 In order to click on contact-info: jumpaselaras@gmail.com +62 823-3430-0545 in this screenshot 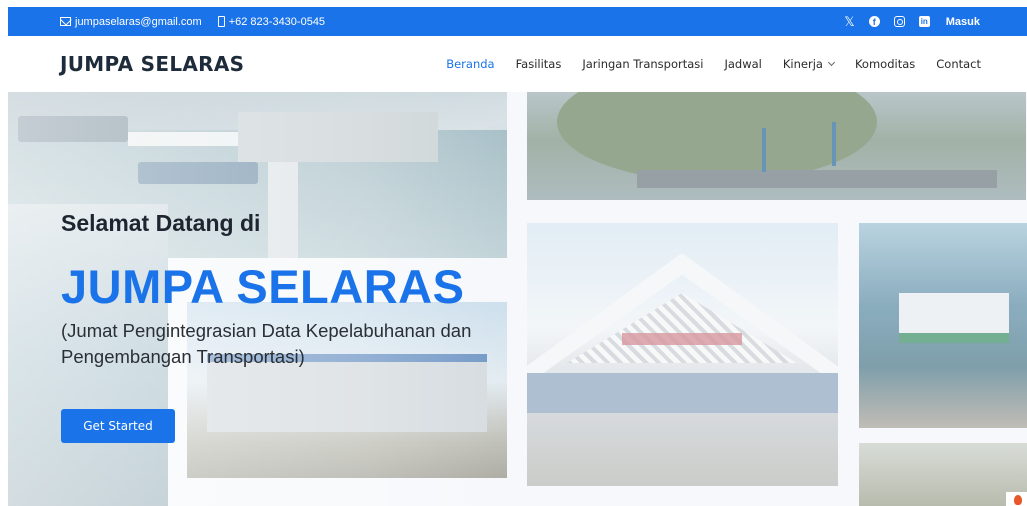, I will do `click(200, 22)`.